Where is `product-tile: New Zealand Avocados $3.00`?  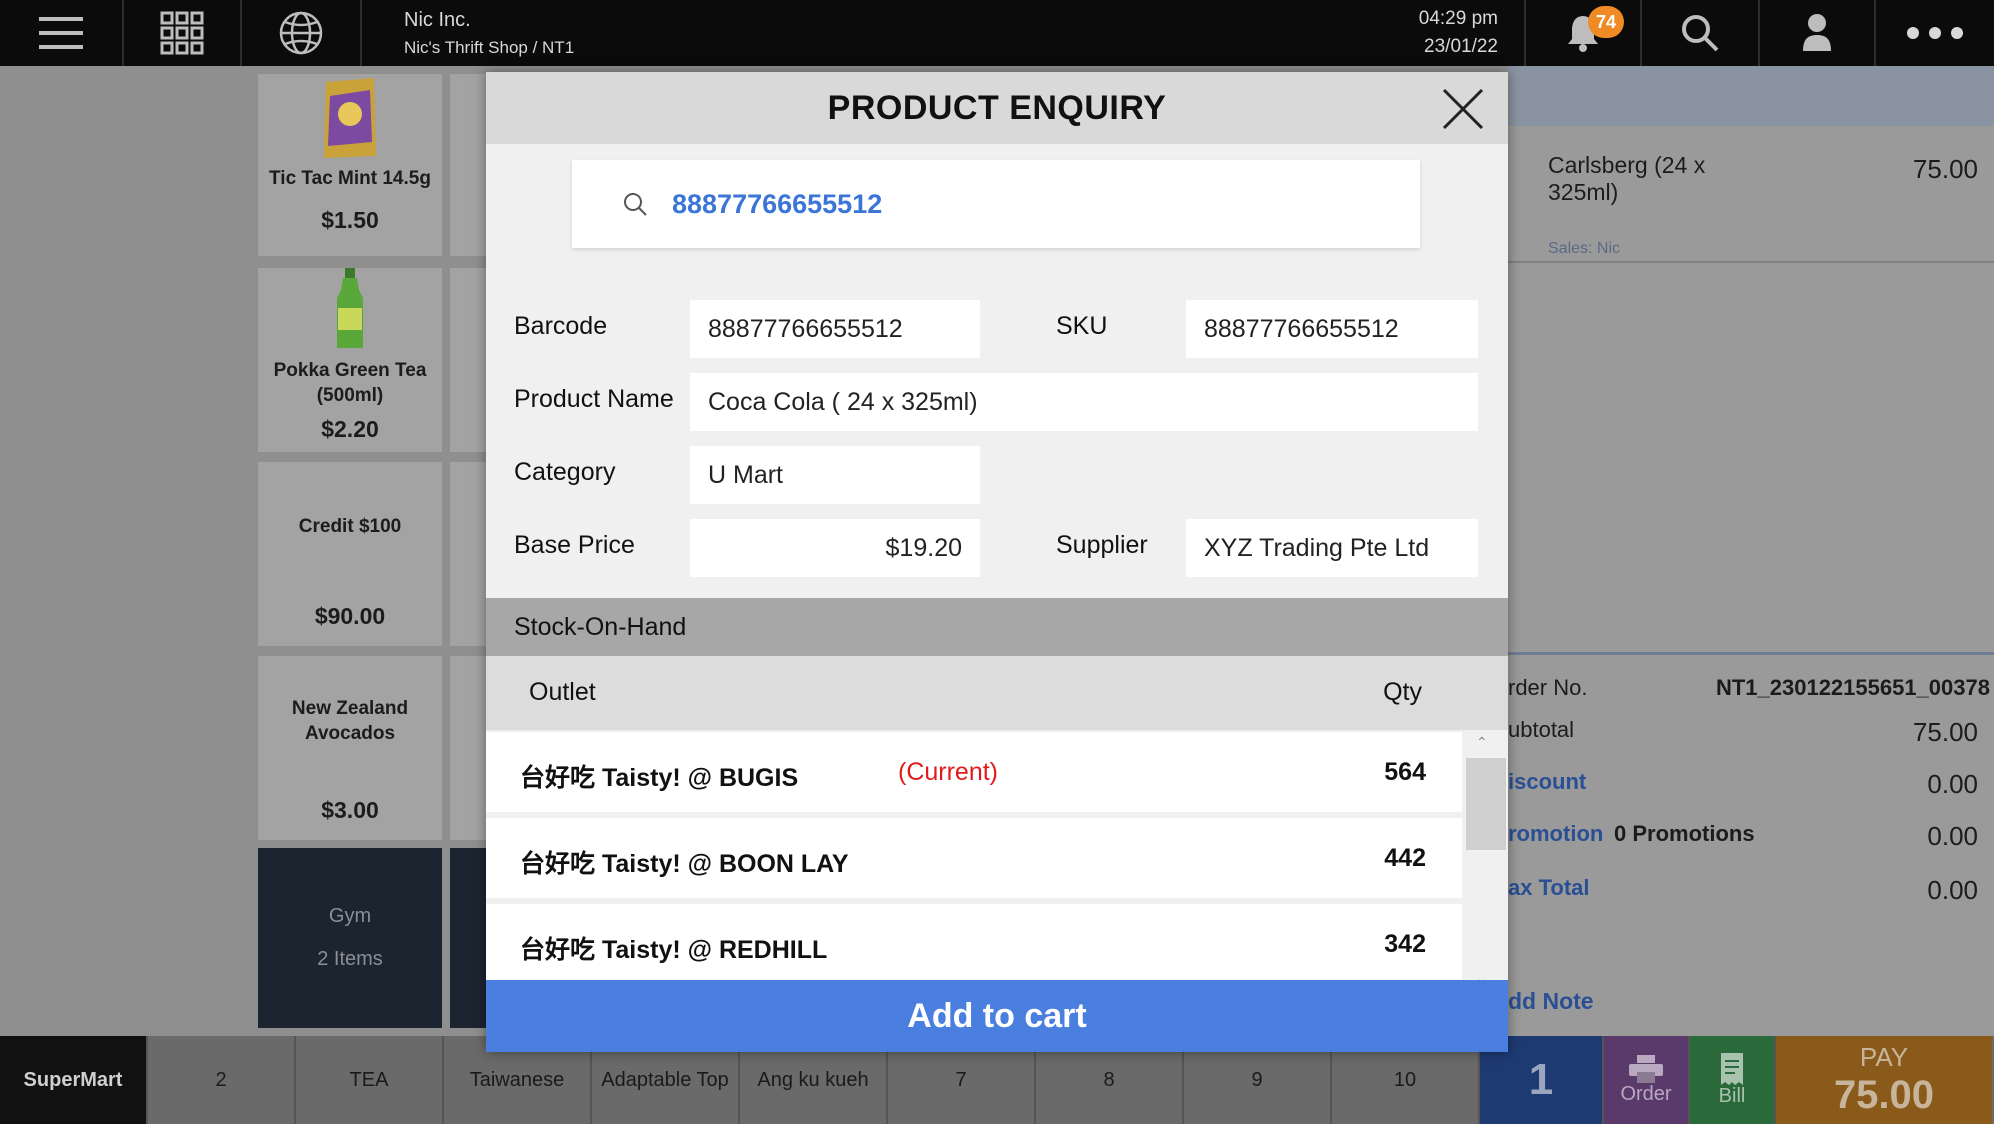 product-tile: New Zealand Avocados $3.00 is located at coordinates (350, 748).